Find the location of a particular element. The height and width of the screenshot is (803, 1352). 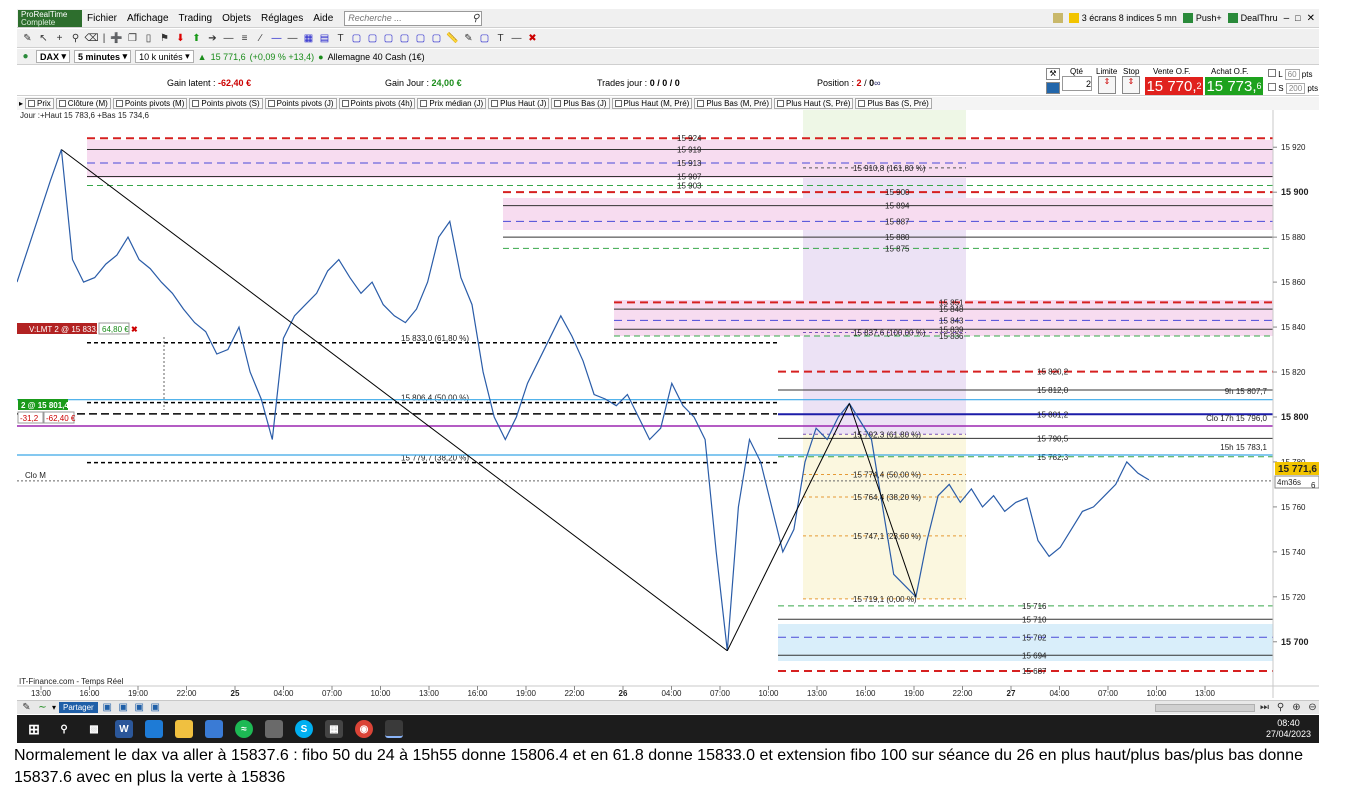

zoom-reset-icon: ⚲ is located at coordinates (1280, 707).